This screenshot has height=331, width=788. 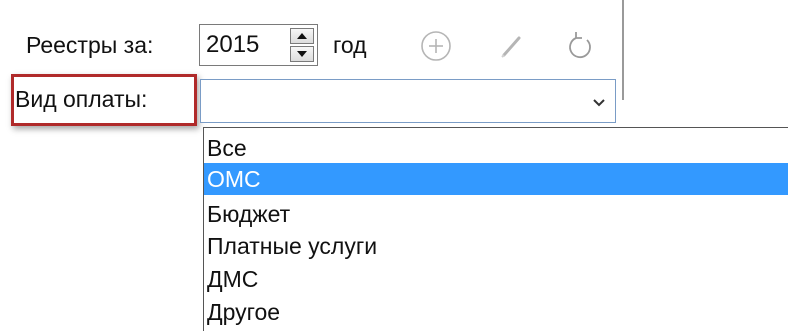 I want to click on dropdown-option-paid-services: Платные услуги, so click(x=496, y=246).